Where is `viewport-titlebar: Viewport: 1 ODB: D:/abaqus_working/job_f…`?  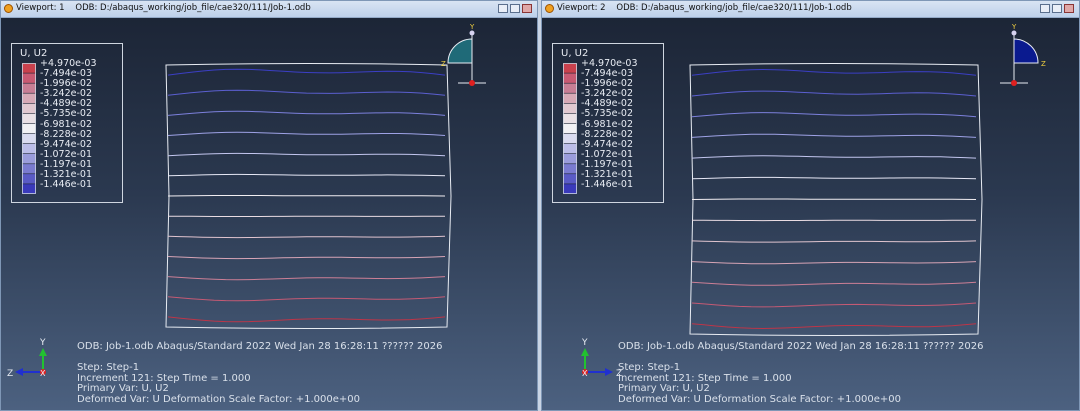
viewport-titlebar: Viewport: 1 ODB: D:/abaqus_working/job_f… is located at coordinates (269, 9).